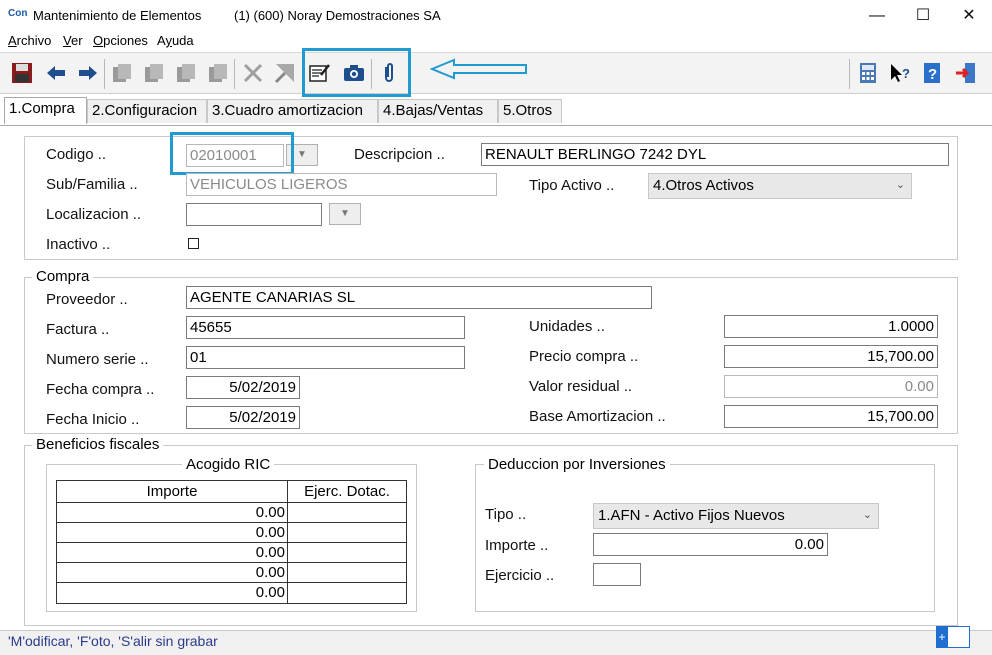 The image size is (992, 655). Describe the element at coordinates (496, 642) in the screenshot. I see `status-bar: 'M'odificar, 'F'oto, 'S'alir sin grabar` at that location.